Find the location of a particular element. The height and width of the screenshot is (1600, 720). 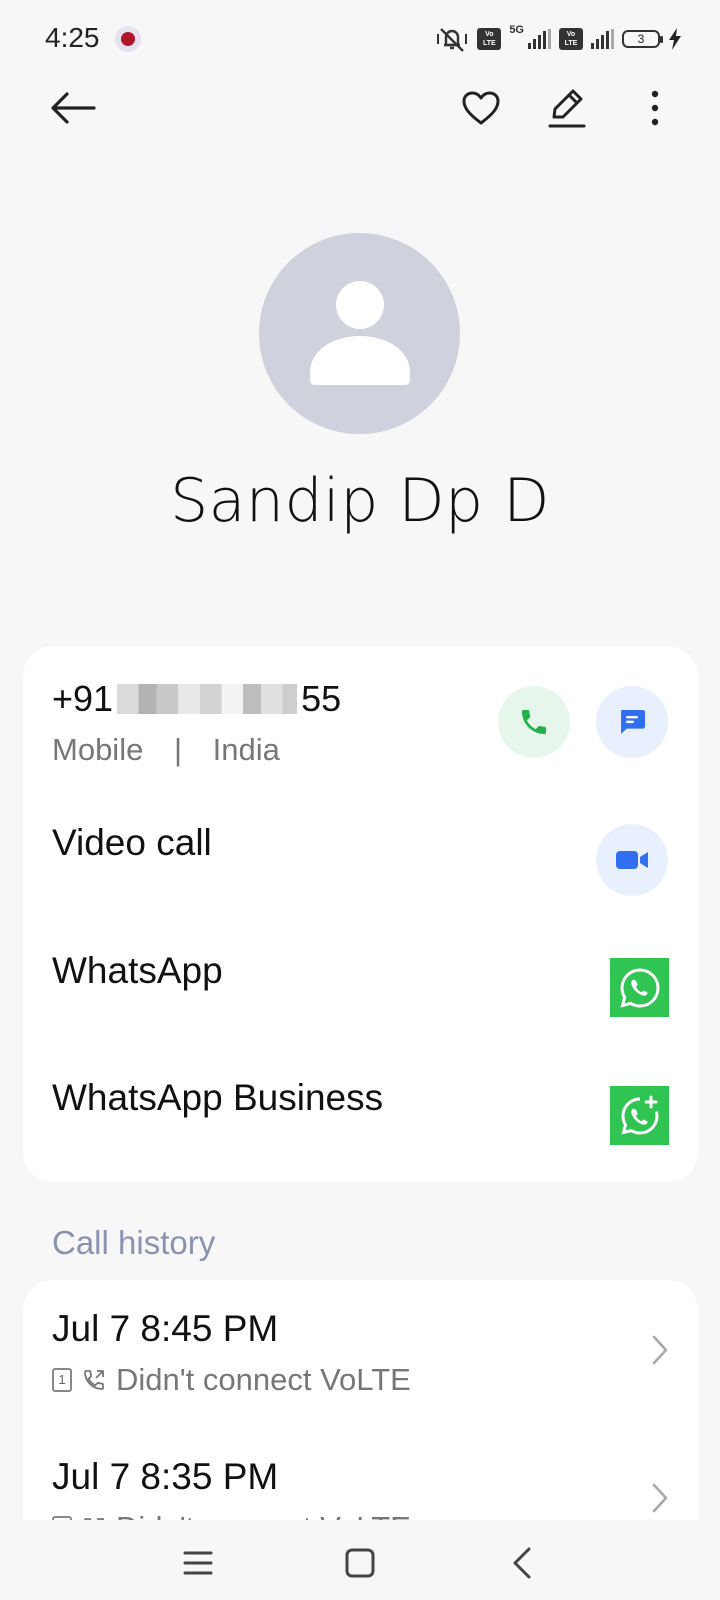

phone-prefix: +91 is located at coordinates (83, 698).